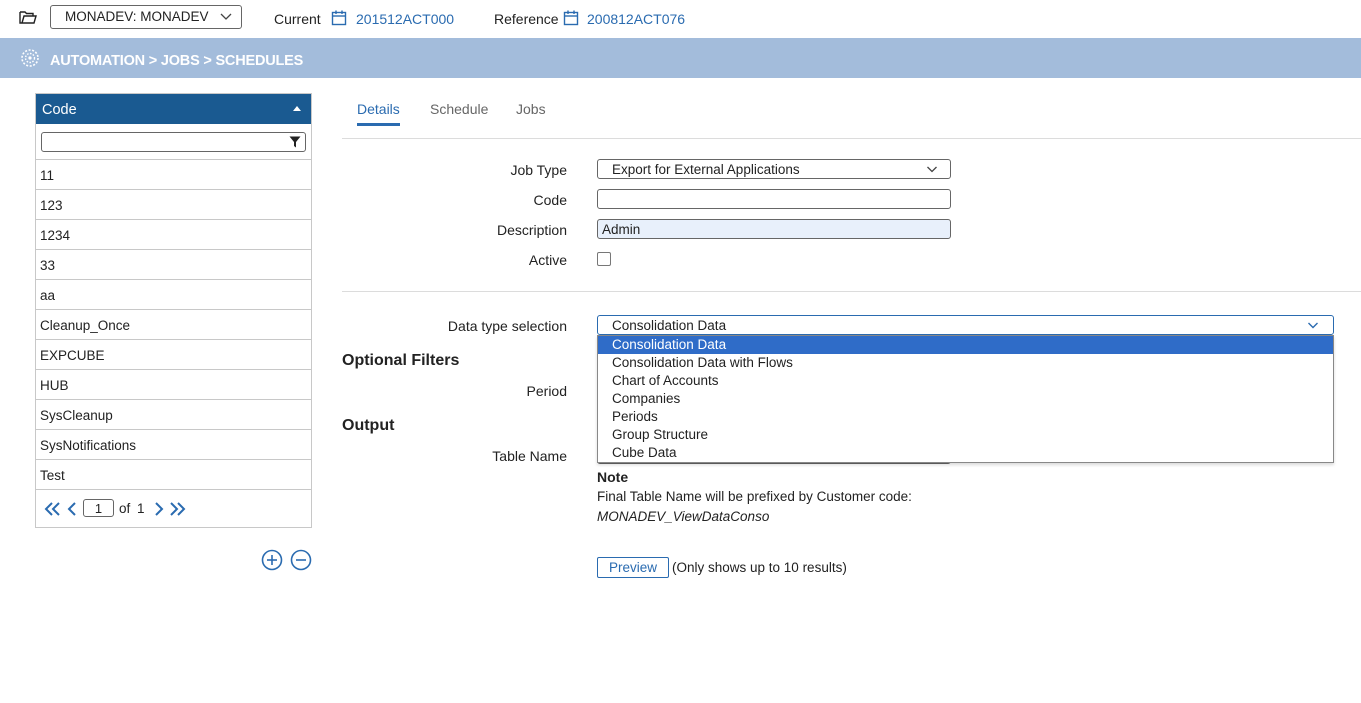 Image resolution: width=1361 pixels, height=703 pixels. What do you see at coordinates (173, 355) in the screenshot?
I see `list-item: EXPCUBE` at bounding box center [173, 355].